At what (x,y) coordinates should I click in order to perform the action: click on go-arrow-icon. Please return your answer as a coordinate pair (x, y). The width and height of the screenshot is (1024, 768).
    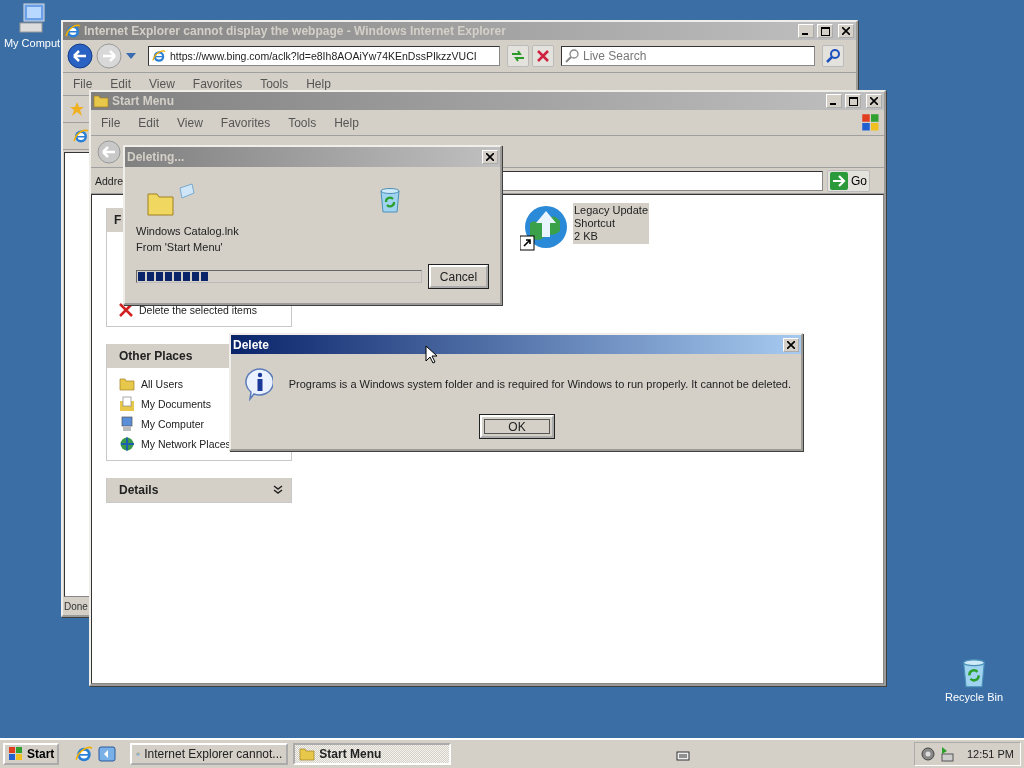
    Looking at the image, I should click on (839, 180).